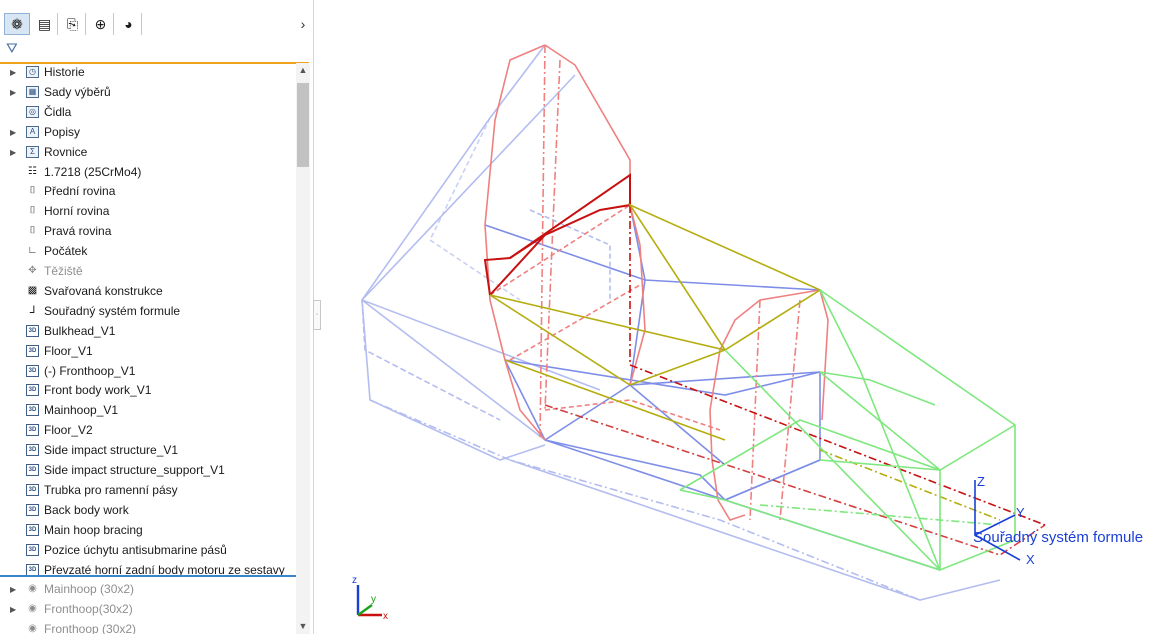  I want to click on scroll-up-arrow-icon: ▲, so click(303, 71).